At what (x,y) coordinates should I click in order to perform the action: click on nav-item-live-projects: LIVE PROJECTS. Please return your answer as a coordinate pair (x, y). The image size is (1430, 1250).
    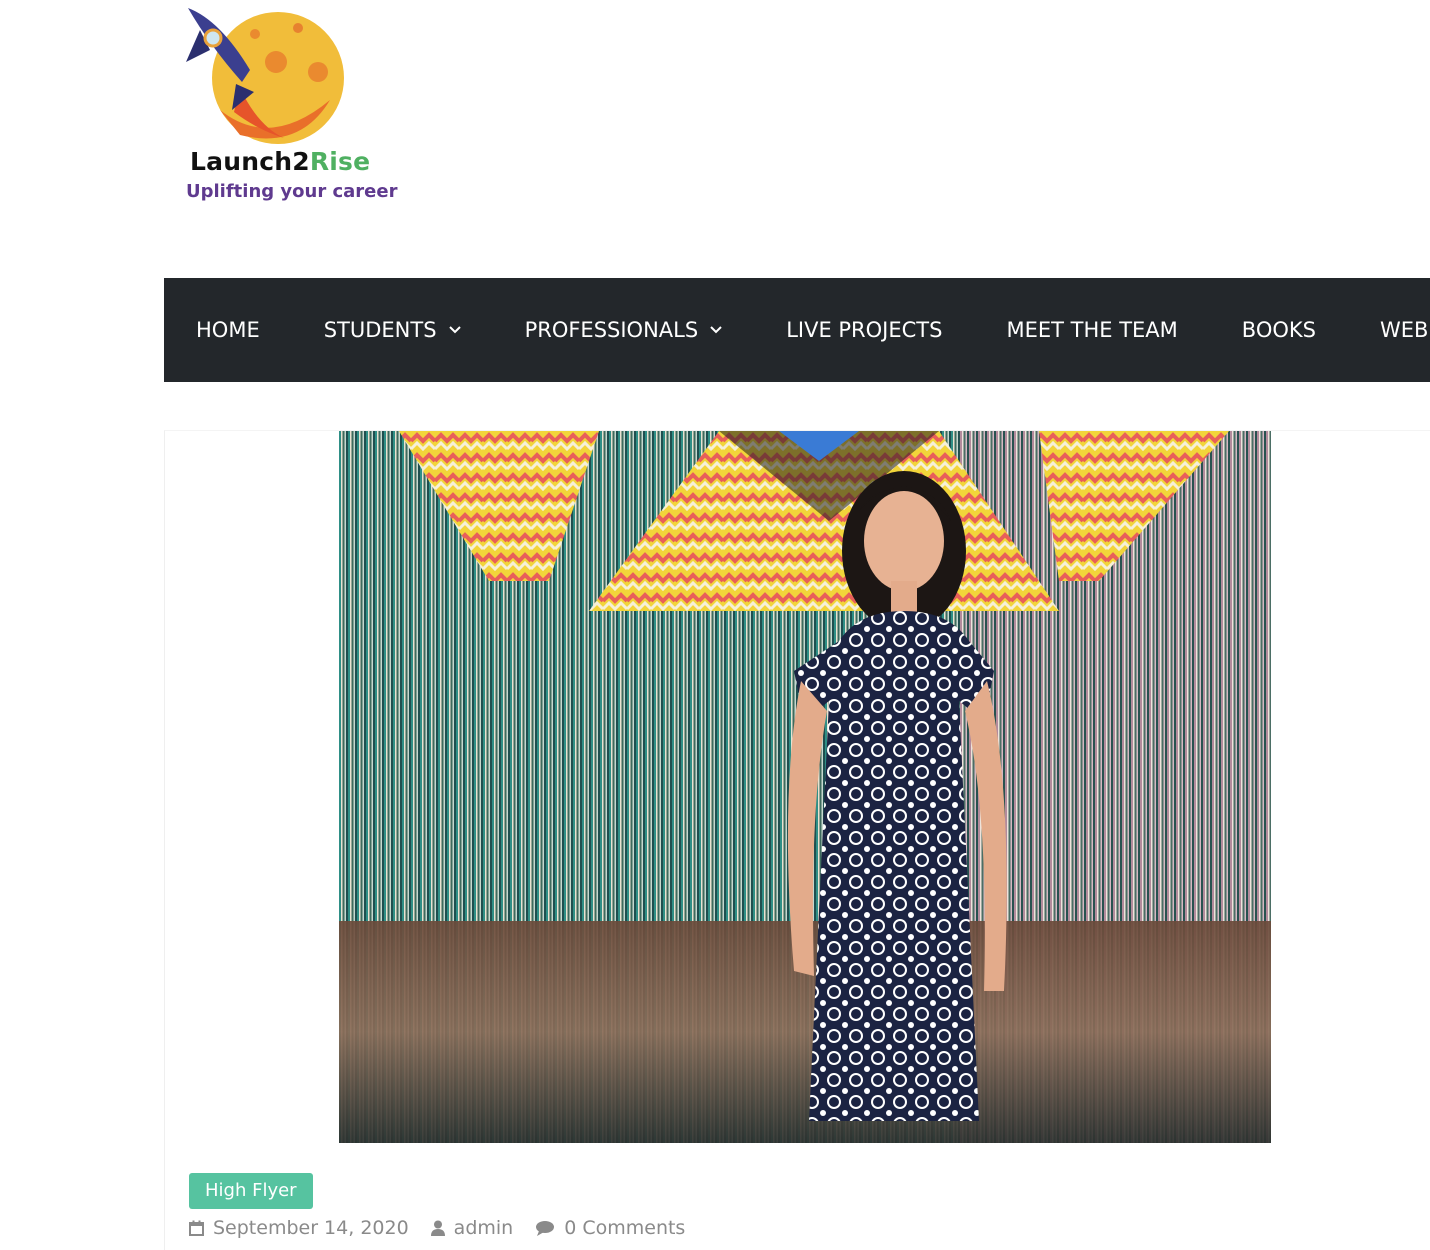
    Looking at the image, I should click on (864, 330).